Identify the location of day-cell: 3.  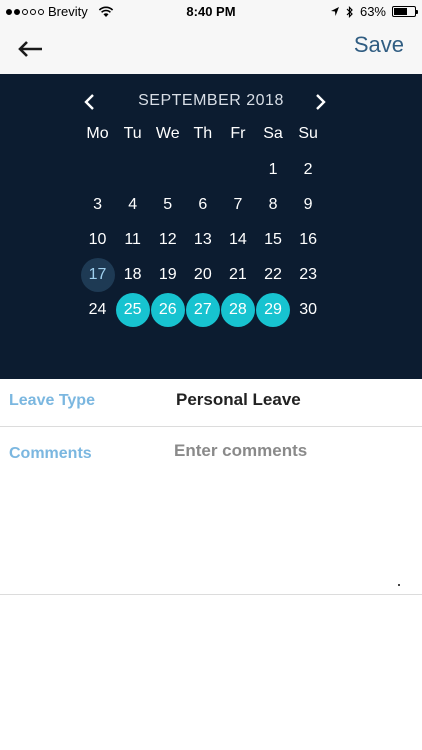
(97, 204).